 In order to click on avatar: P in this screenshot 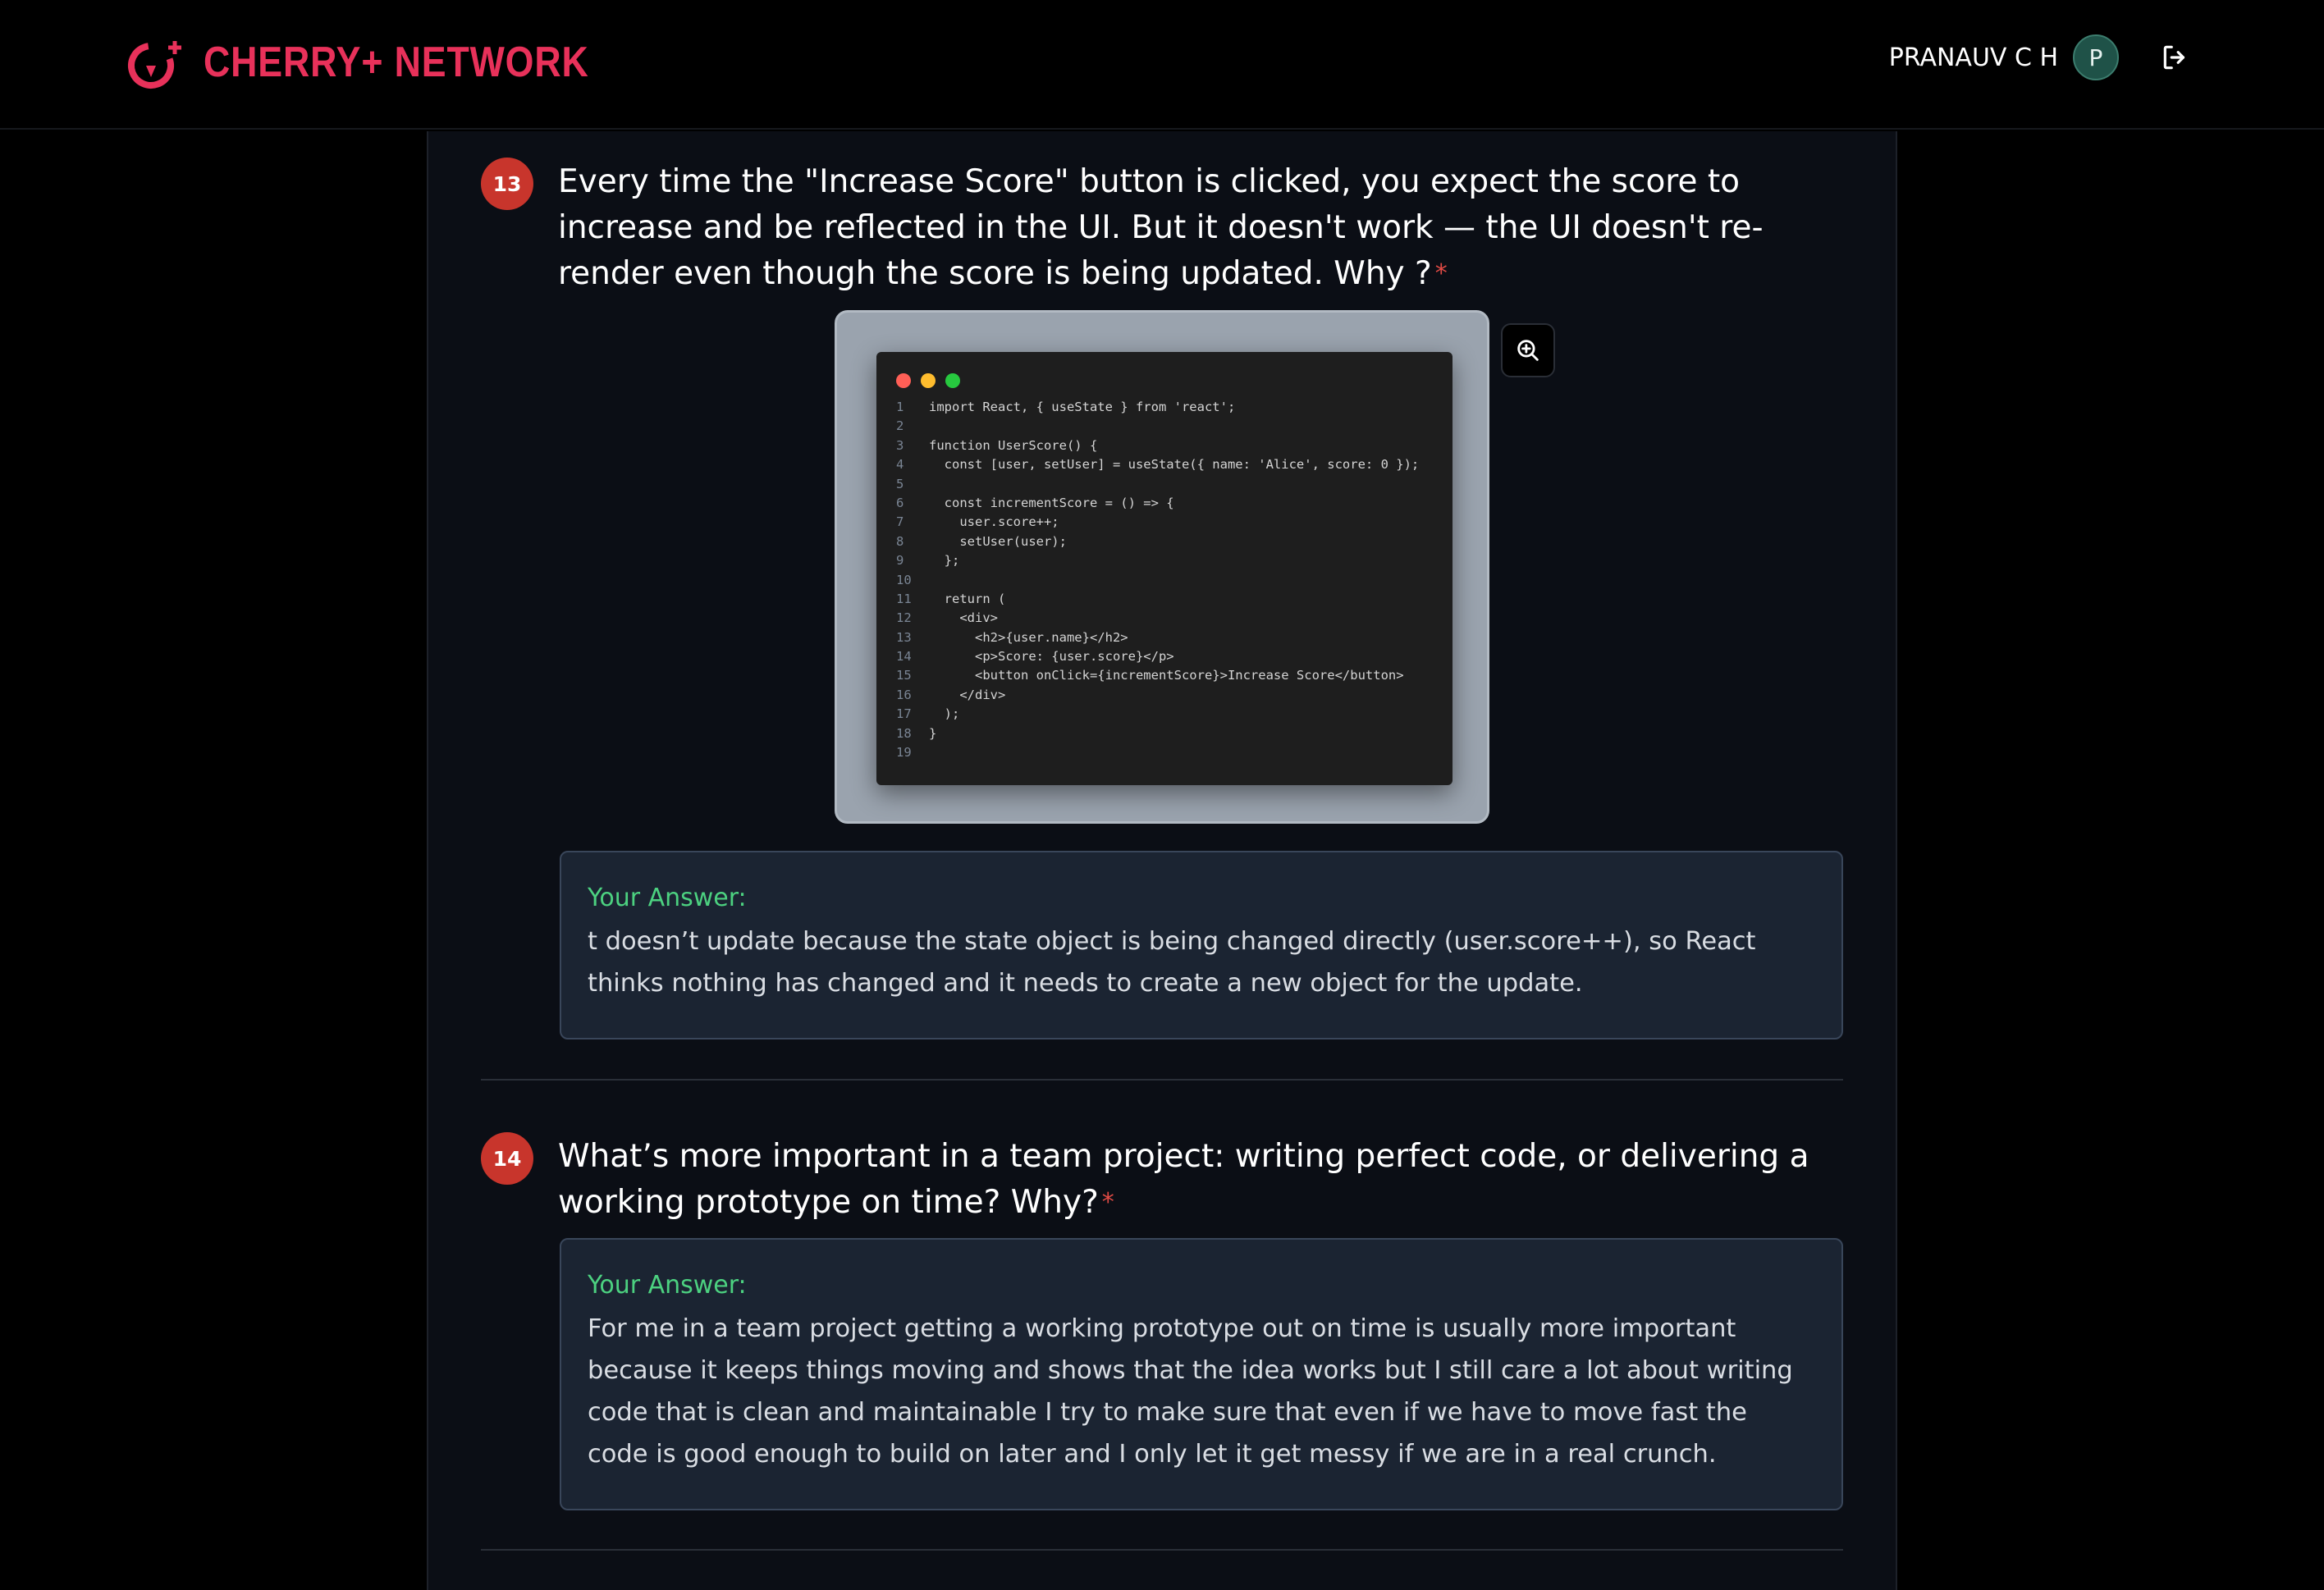, I will do `click(2096, 57)`.